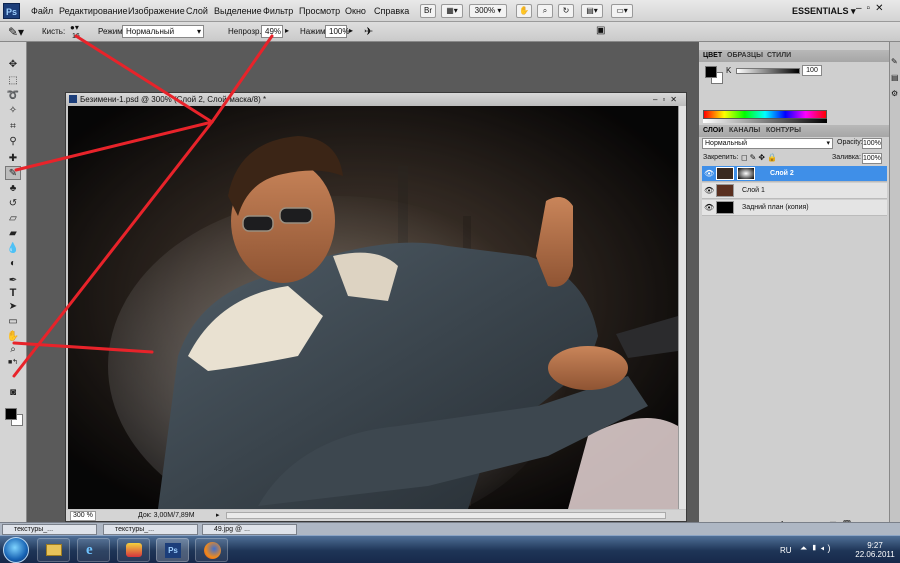 This screenshot has height=563, width=900. I want to click on k-slider, so click(768, 71).